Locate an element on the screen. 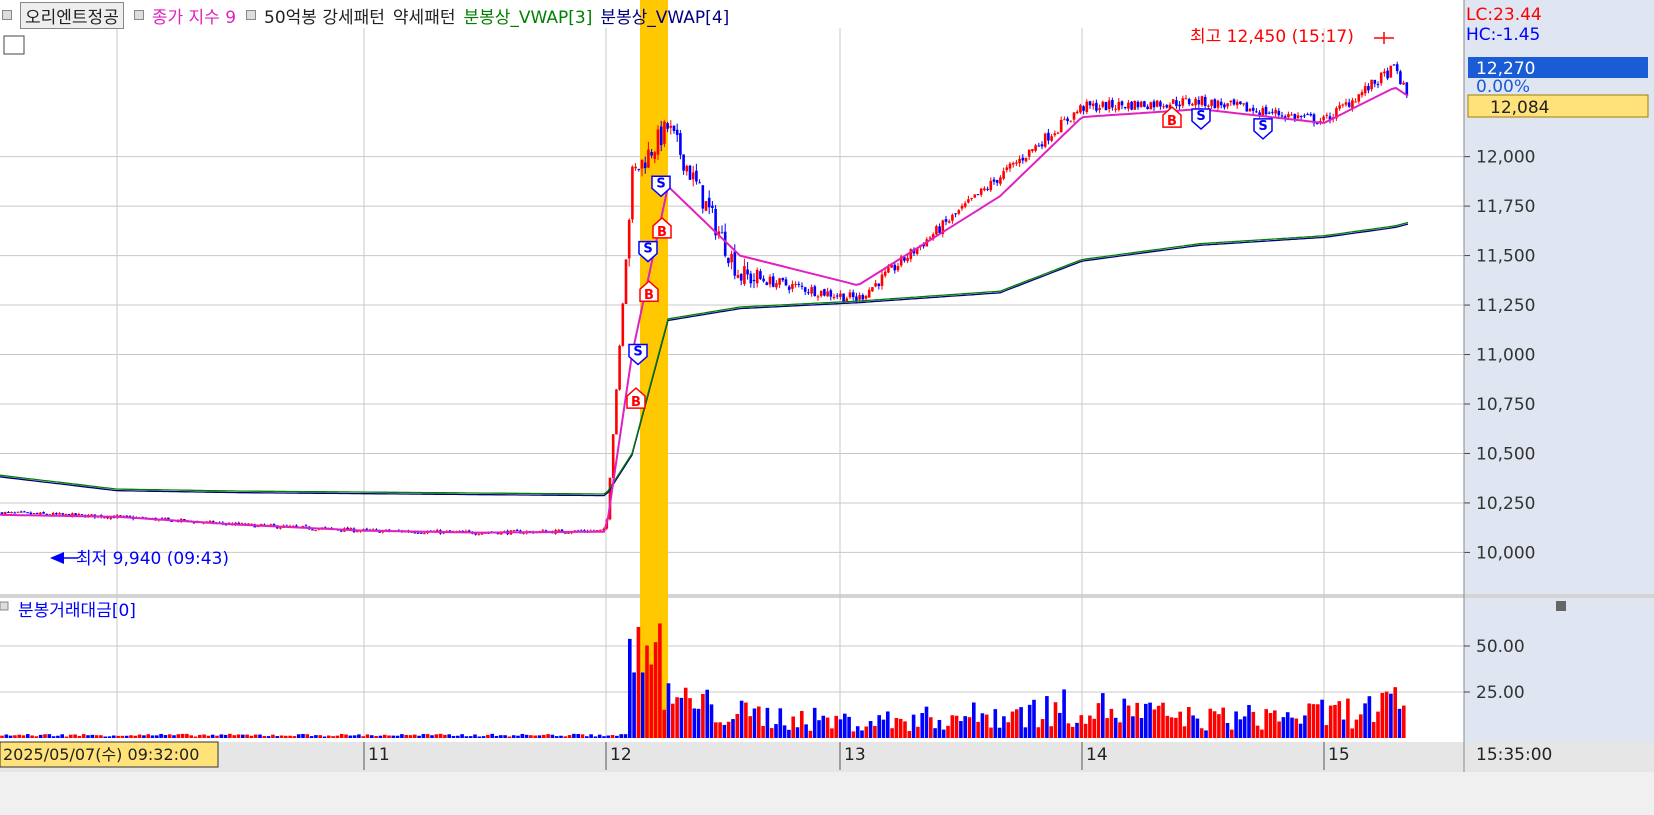 The image size is (1654, 815). vwap4-label: 분봉상_VWAP[4] is located at coordinates (664, 15).